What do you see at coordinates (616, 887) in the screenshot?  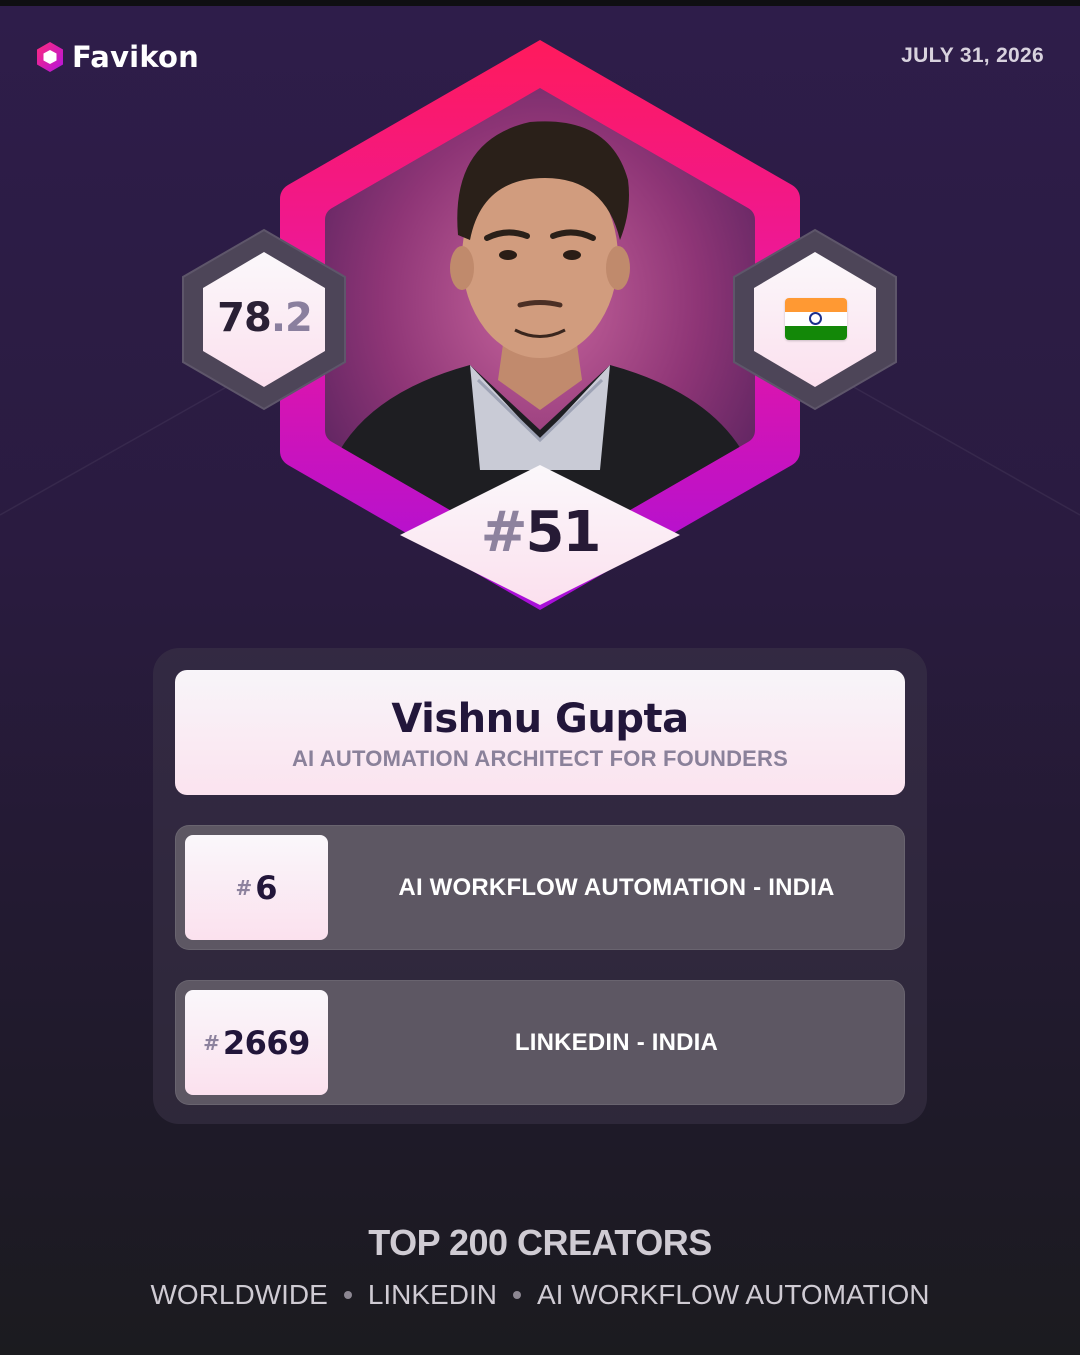 I see `category-rank-label: AI WORKFLOW AUTOMATION - INDIA` at bounding box center [616, 887].